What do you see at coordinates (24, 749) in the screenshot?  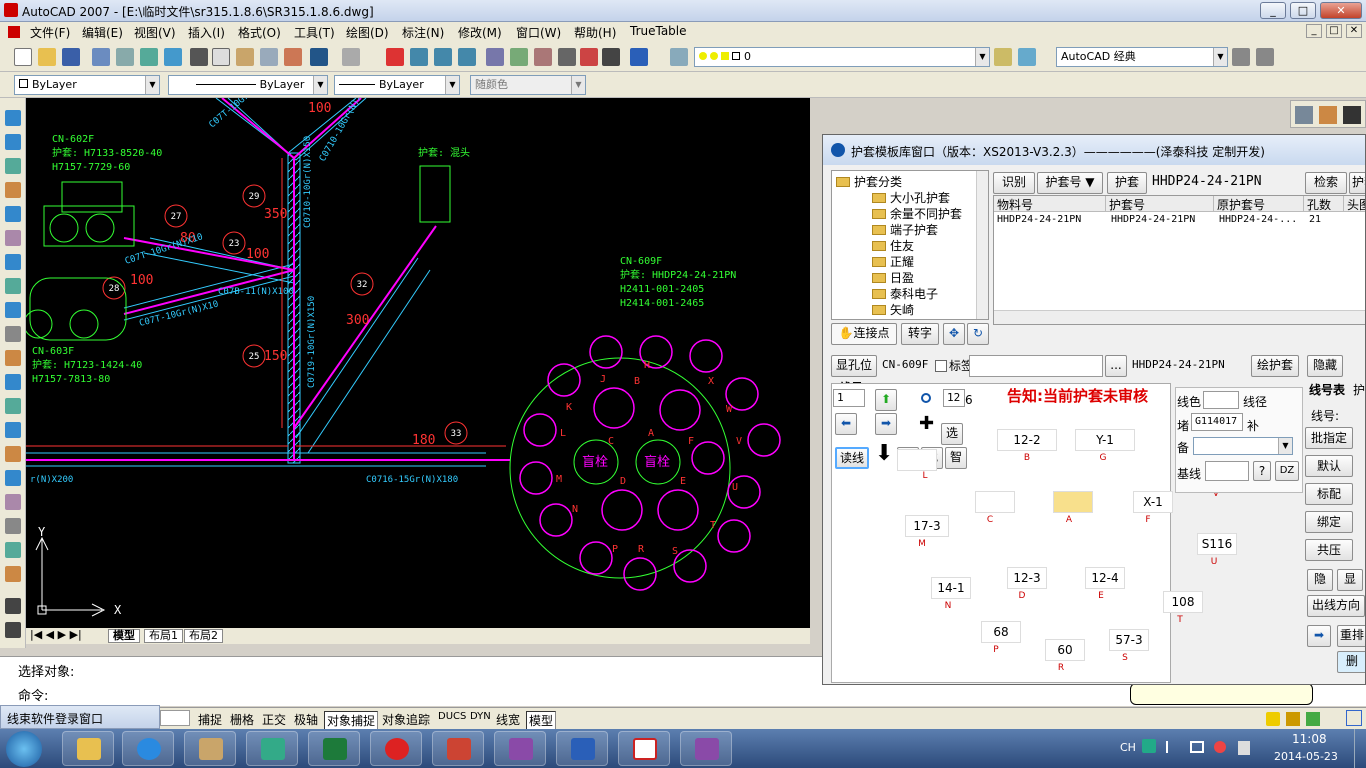 I see `start-button` at bounding box center [24, 749].